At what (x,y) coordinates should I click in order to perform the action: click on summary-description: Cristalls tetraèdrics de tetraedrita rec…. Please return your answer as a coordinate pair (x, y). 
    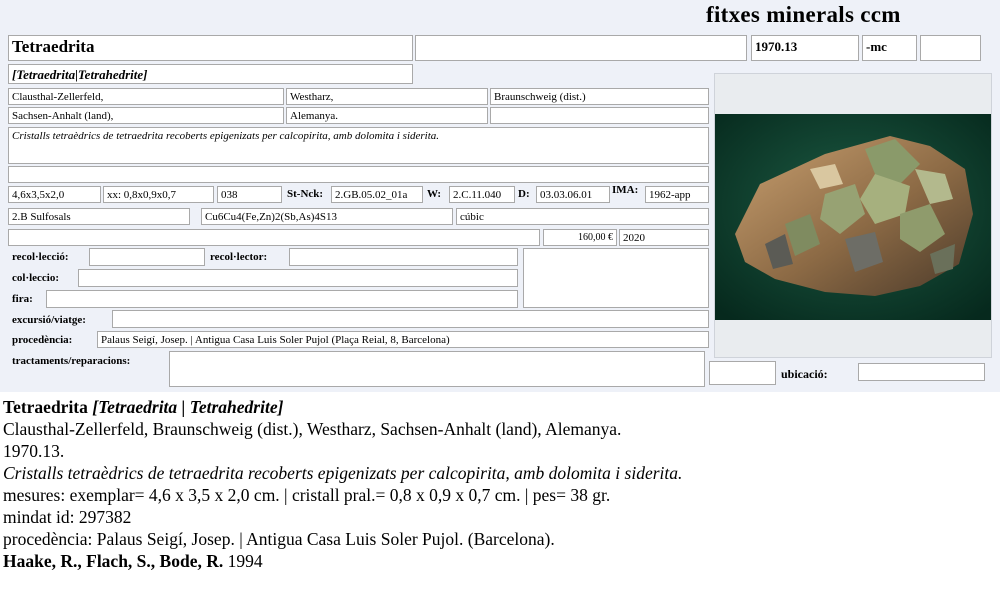
    Looking at the image, I should click on (343, 473).